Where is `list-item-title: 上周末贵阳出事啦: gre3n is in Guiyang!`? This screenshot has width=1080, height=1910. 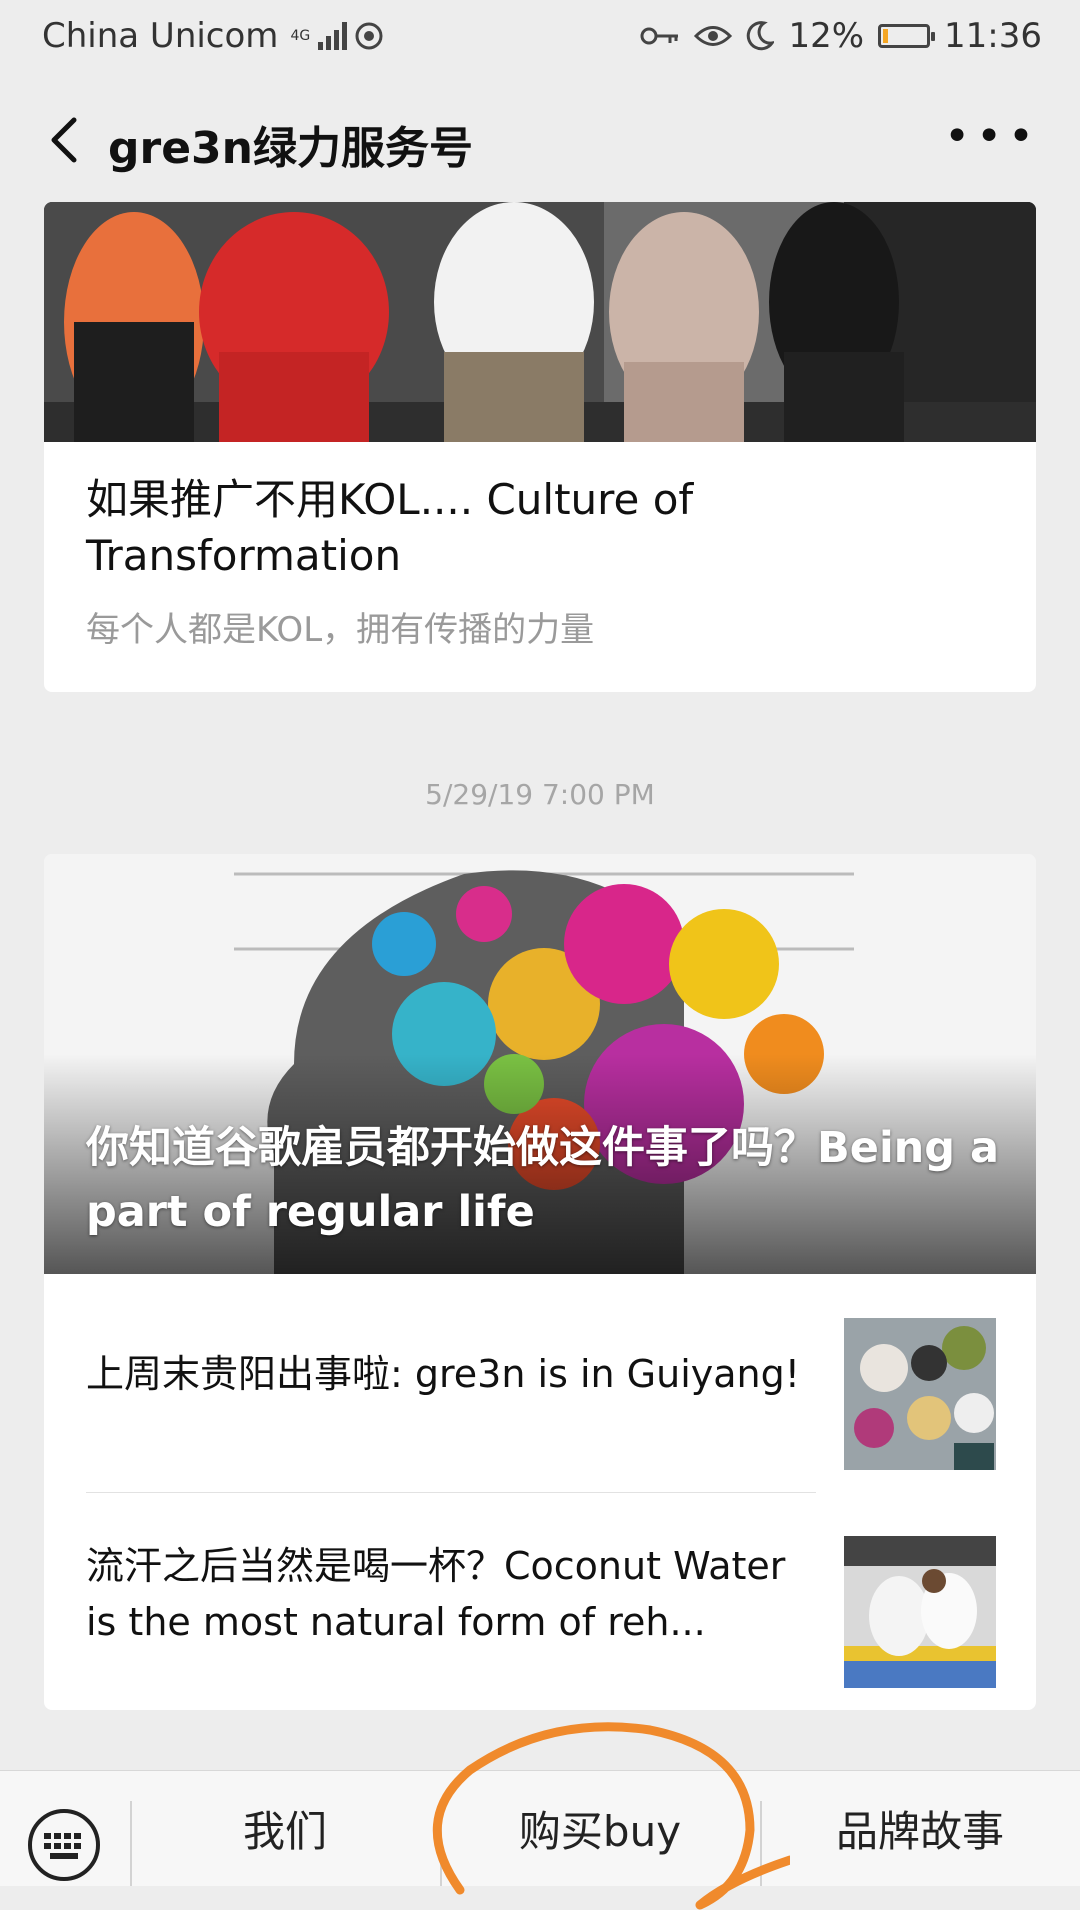 list-item-title: 上周末贵阳出事啦: gre3n is in Guiyang! is located at coordinates (443, 1374).